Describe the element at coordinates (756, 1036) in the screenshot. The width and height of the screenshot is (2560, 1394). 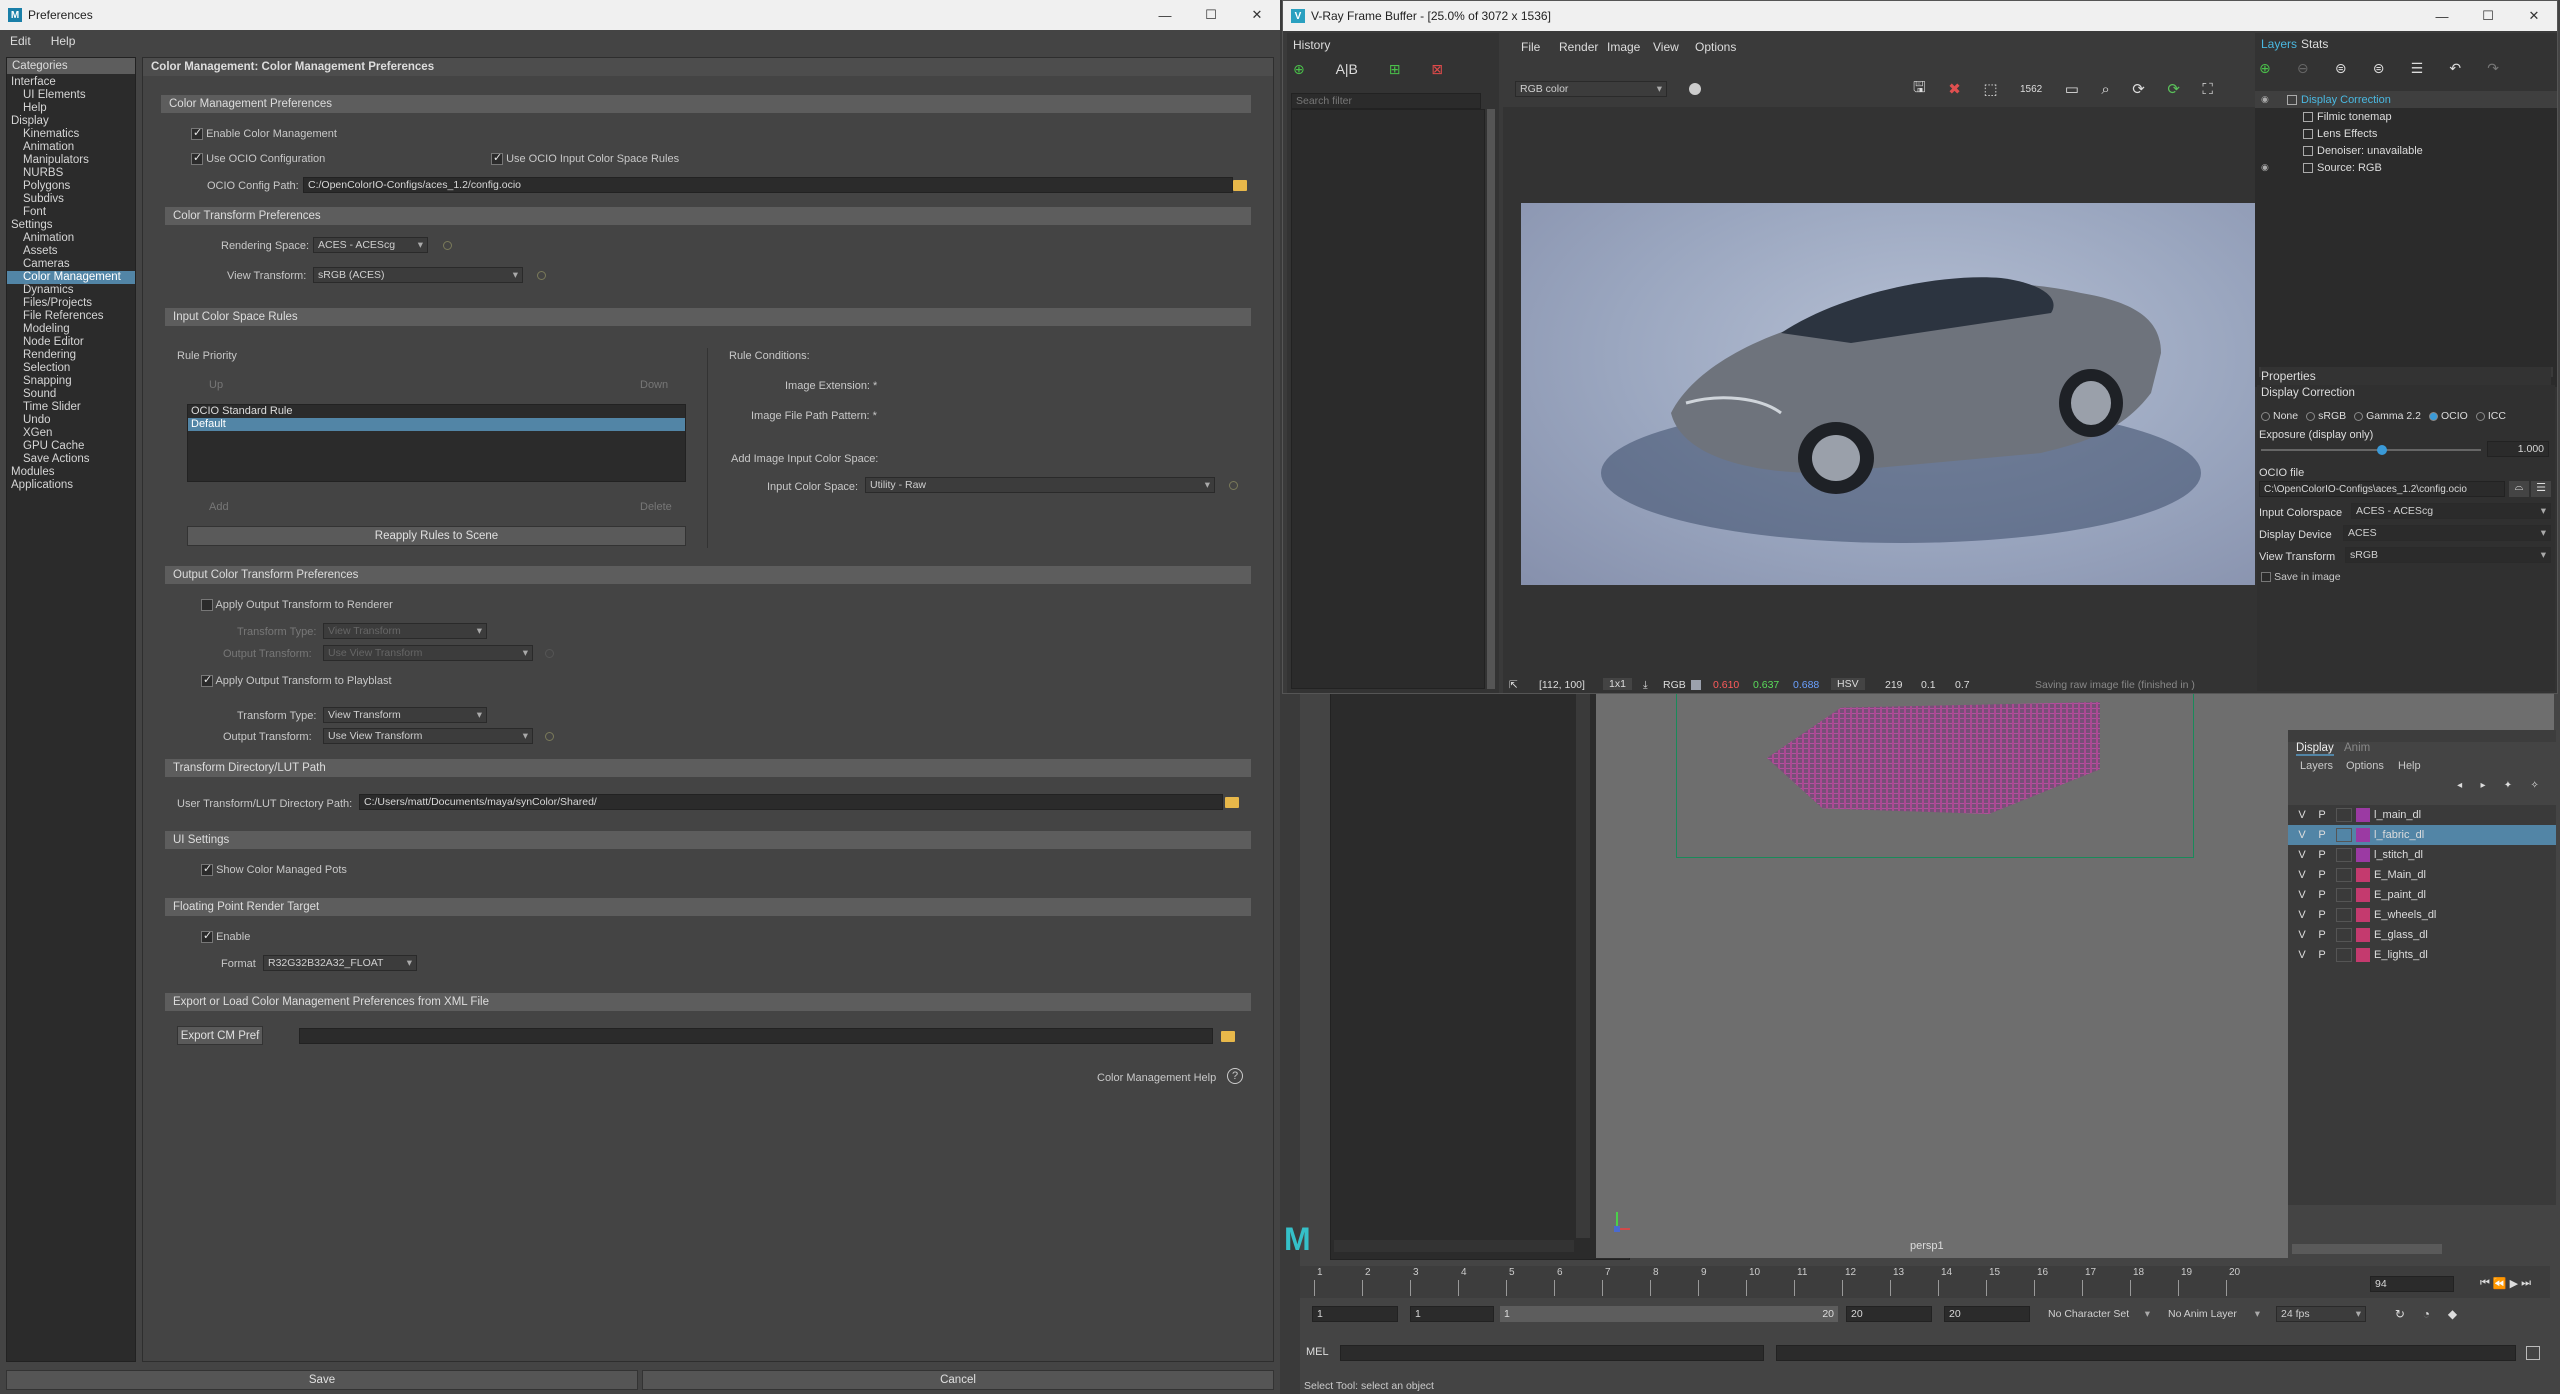
I see `xml-path-field` at that location.